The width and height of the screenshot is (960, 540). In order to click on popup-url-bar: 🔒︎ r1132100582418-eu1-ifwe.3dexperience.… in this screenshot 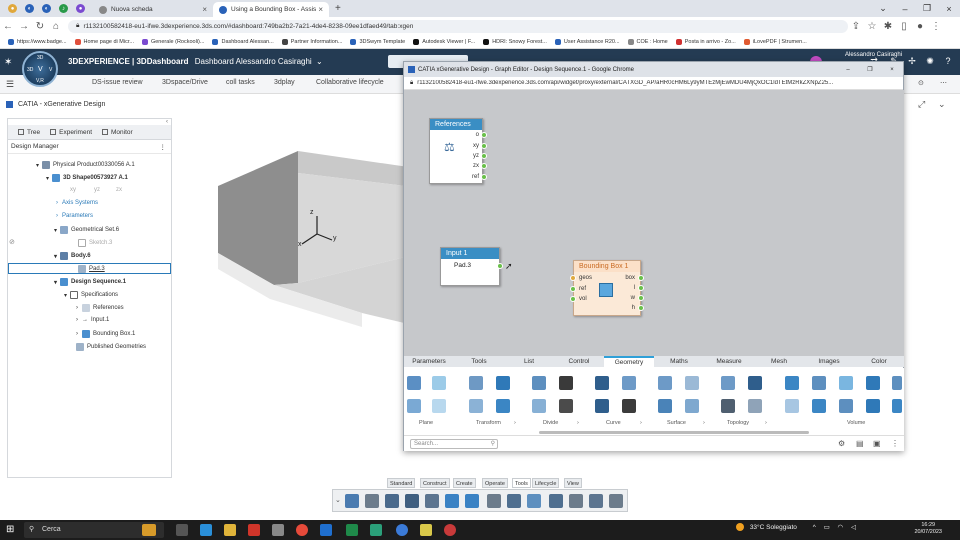, I will do `click(653, 83)`.